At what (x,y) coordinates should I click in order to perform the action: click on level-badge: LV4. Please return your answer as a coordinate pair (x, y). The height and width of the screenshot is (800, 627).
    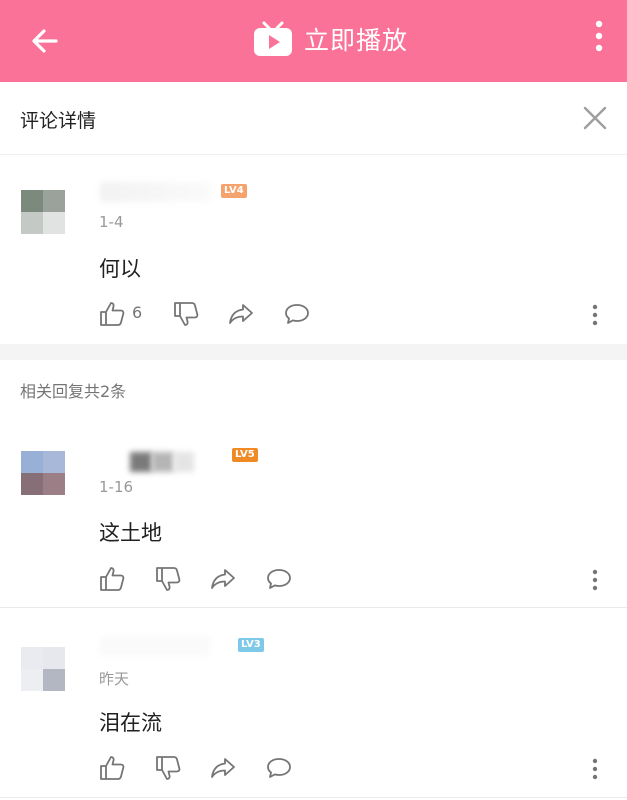
    Looking at the image, I should click on (234, 191).